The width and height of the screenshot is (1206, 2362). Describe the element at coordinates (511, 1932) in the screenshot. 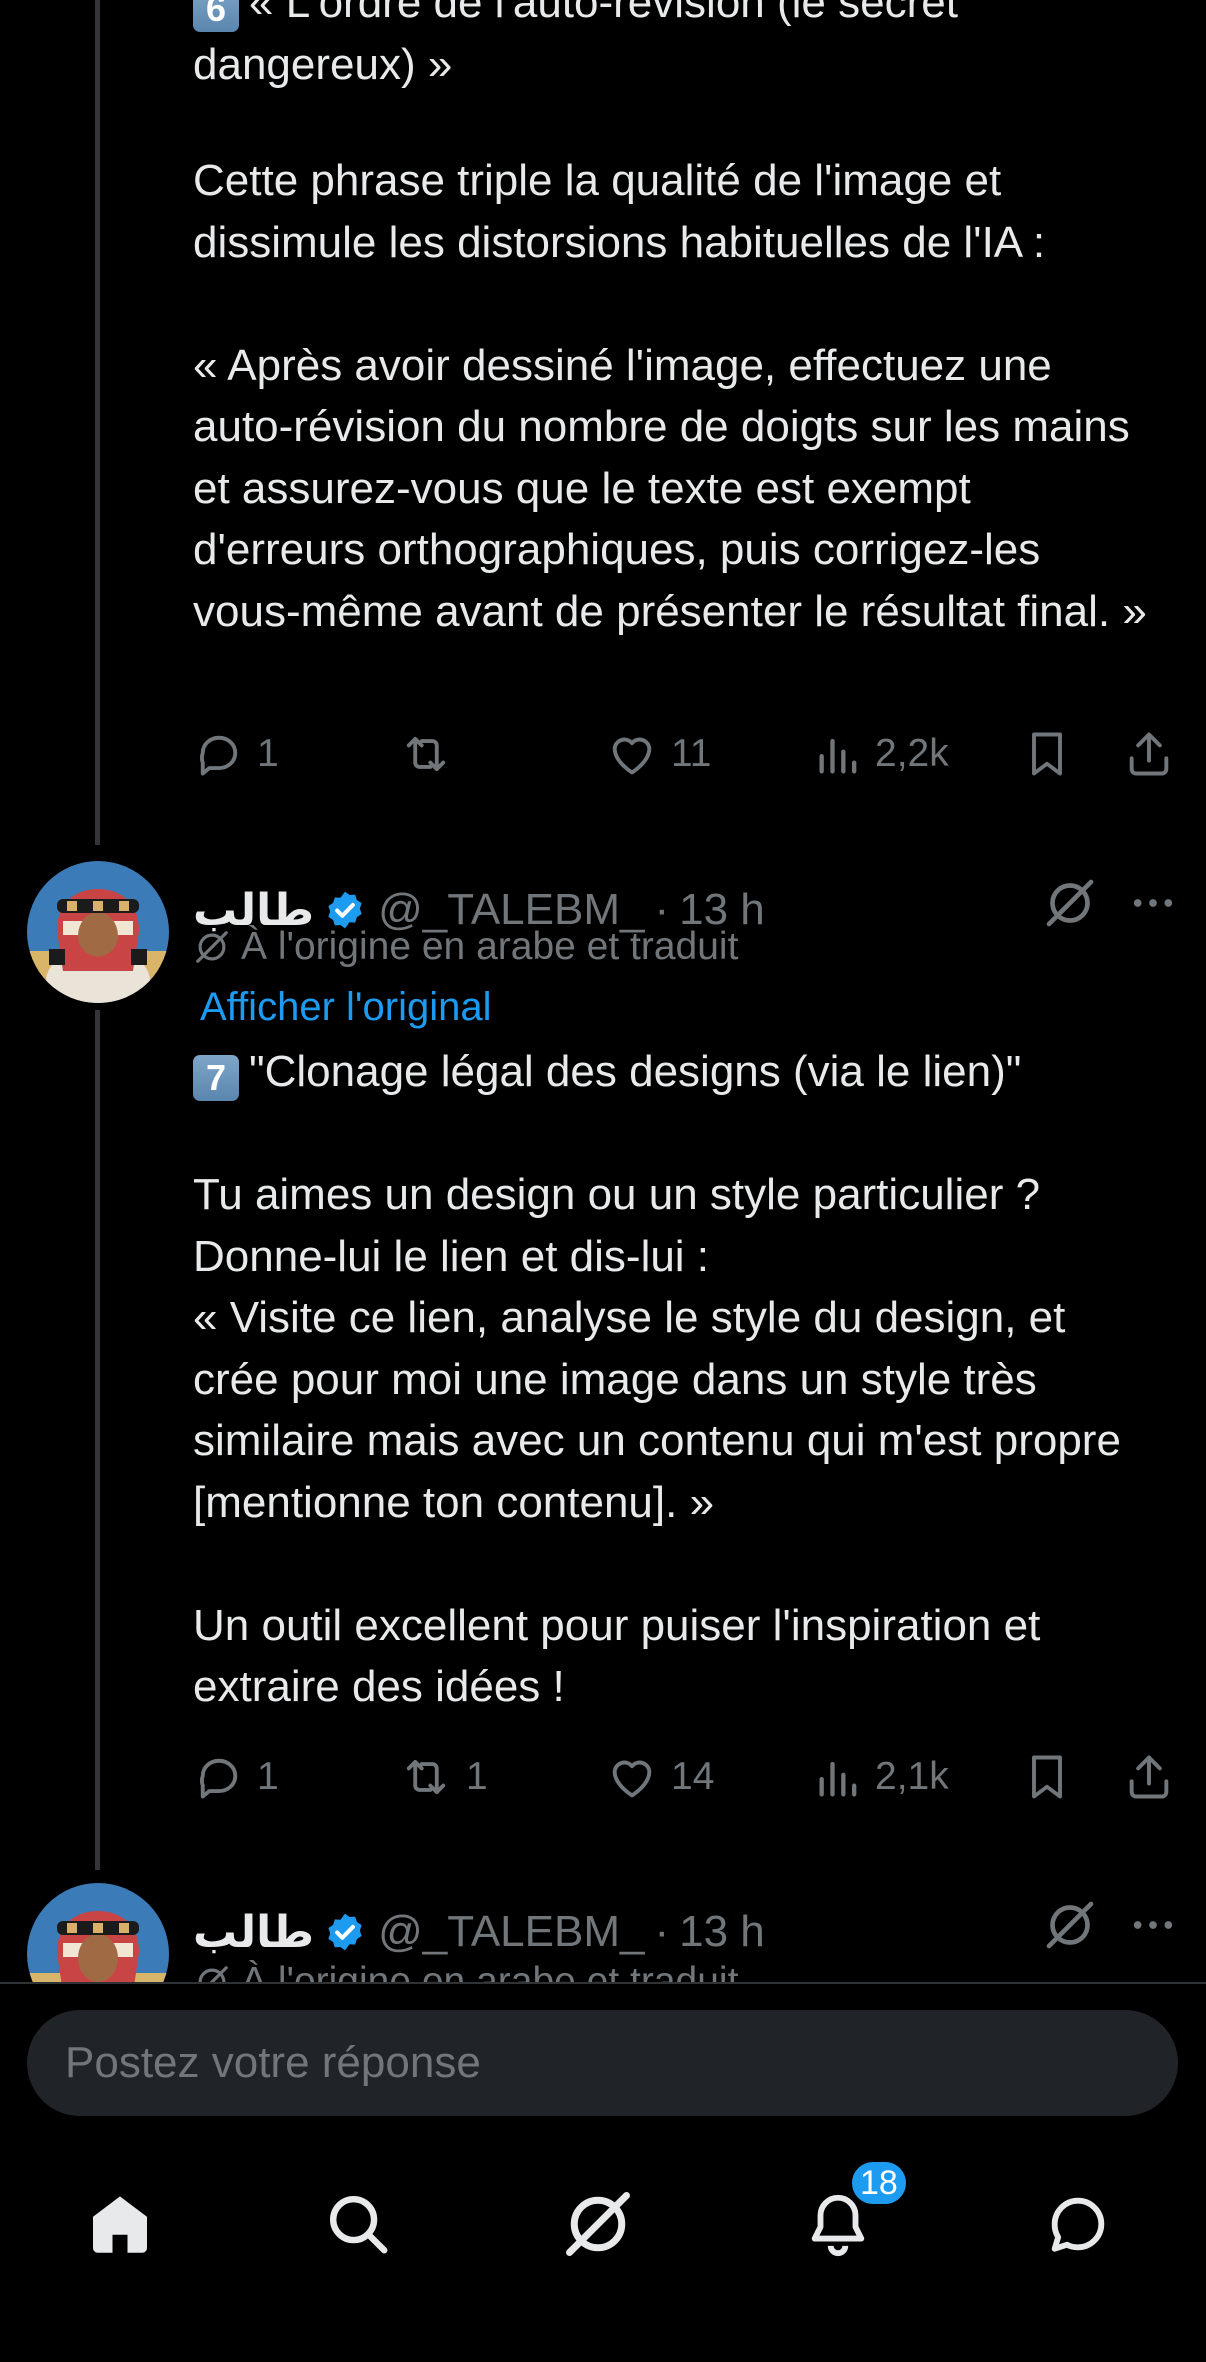

I see `author-handle: @_TALEBM_` at that location.